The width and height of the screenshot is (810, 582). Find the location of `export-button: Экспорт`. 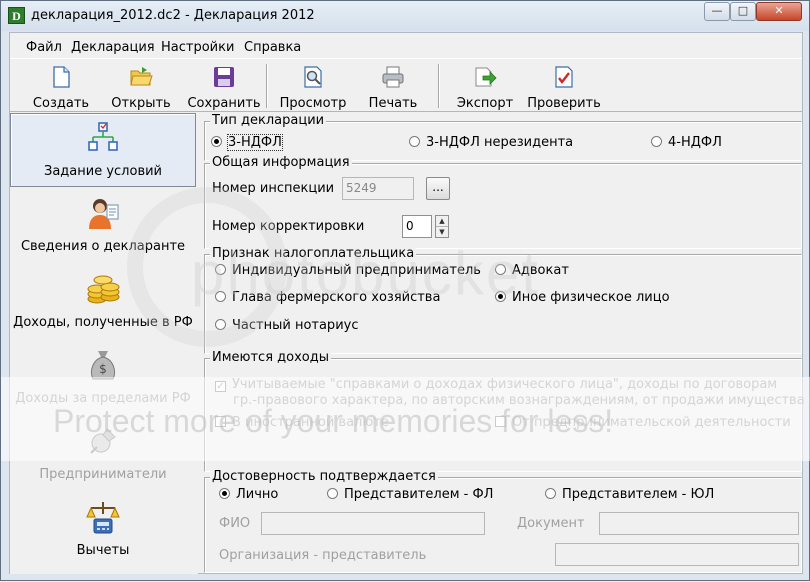

export-button: Экспорт is located at coordinates (485, 87).